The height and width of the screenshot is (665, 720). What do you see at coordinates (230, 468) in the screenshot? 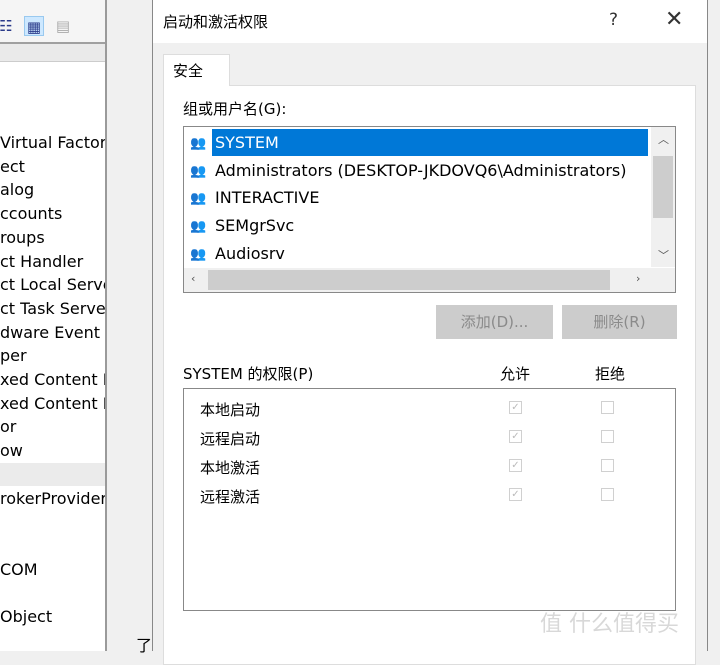
I see `permission-name: 本地激活` at bounding box center [230, 468].